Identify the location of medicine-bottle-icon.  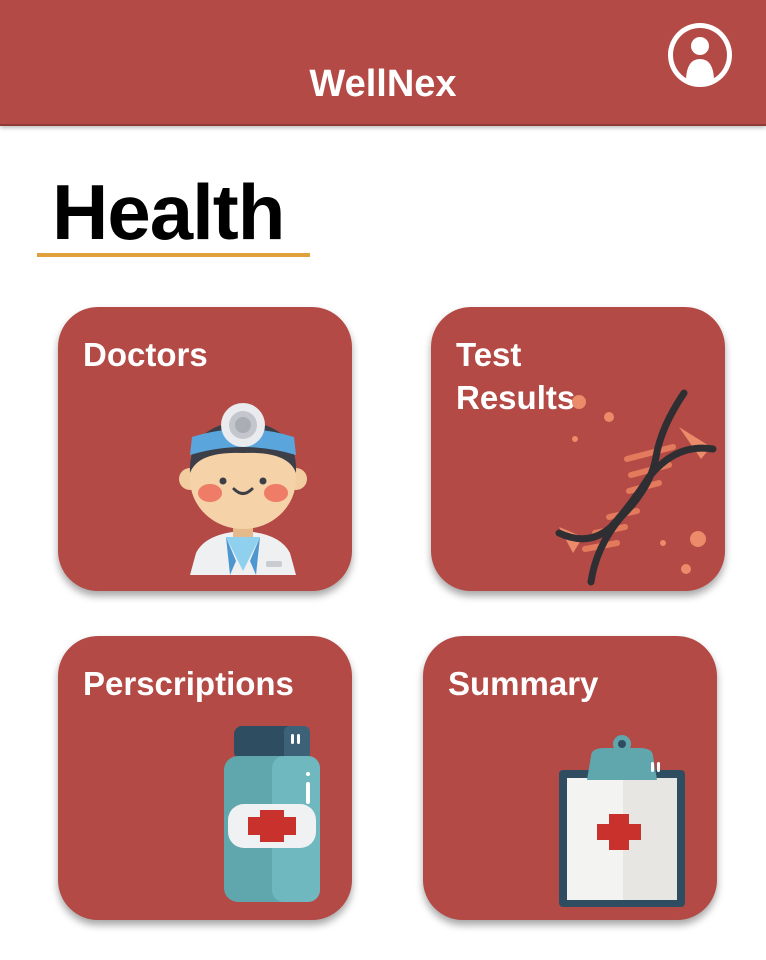
(272, 814).